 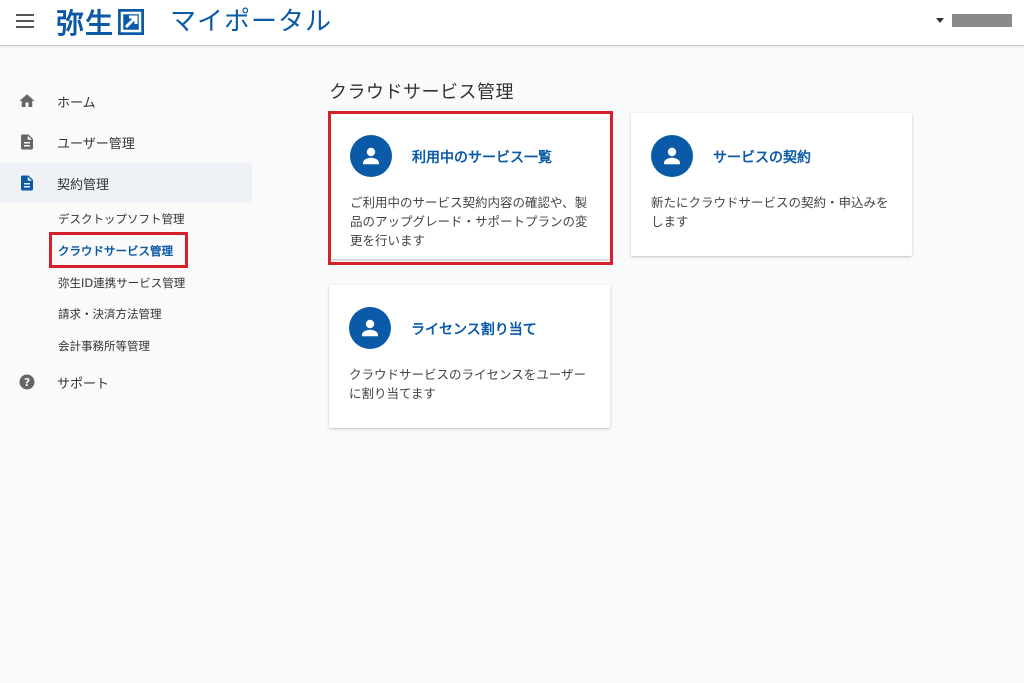 What do you see at coordinates (96, 144) in the screenshot?
I see `sidebar-item-label: ユーザー管理` at bounding box center [96, 144].